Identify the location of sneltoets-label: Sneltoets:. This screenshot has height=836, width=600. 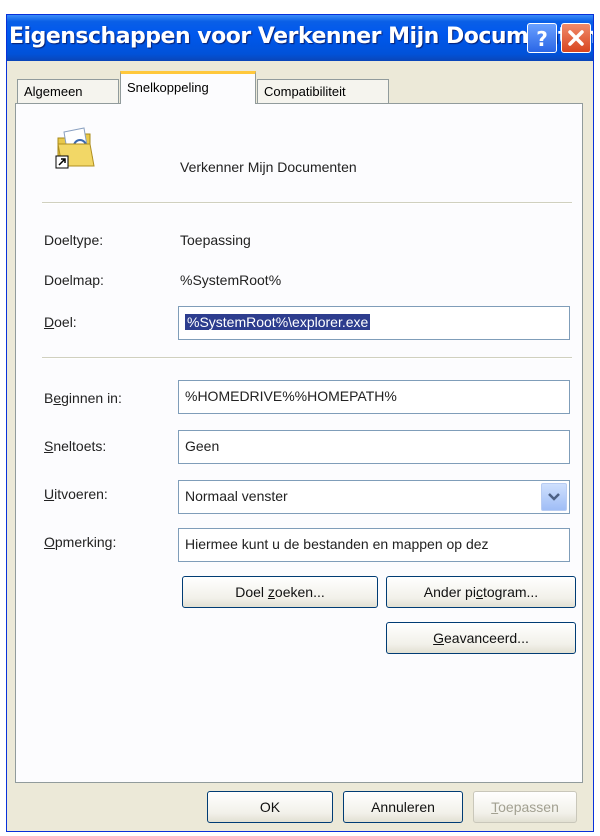
(75, 446).